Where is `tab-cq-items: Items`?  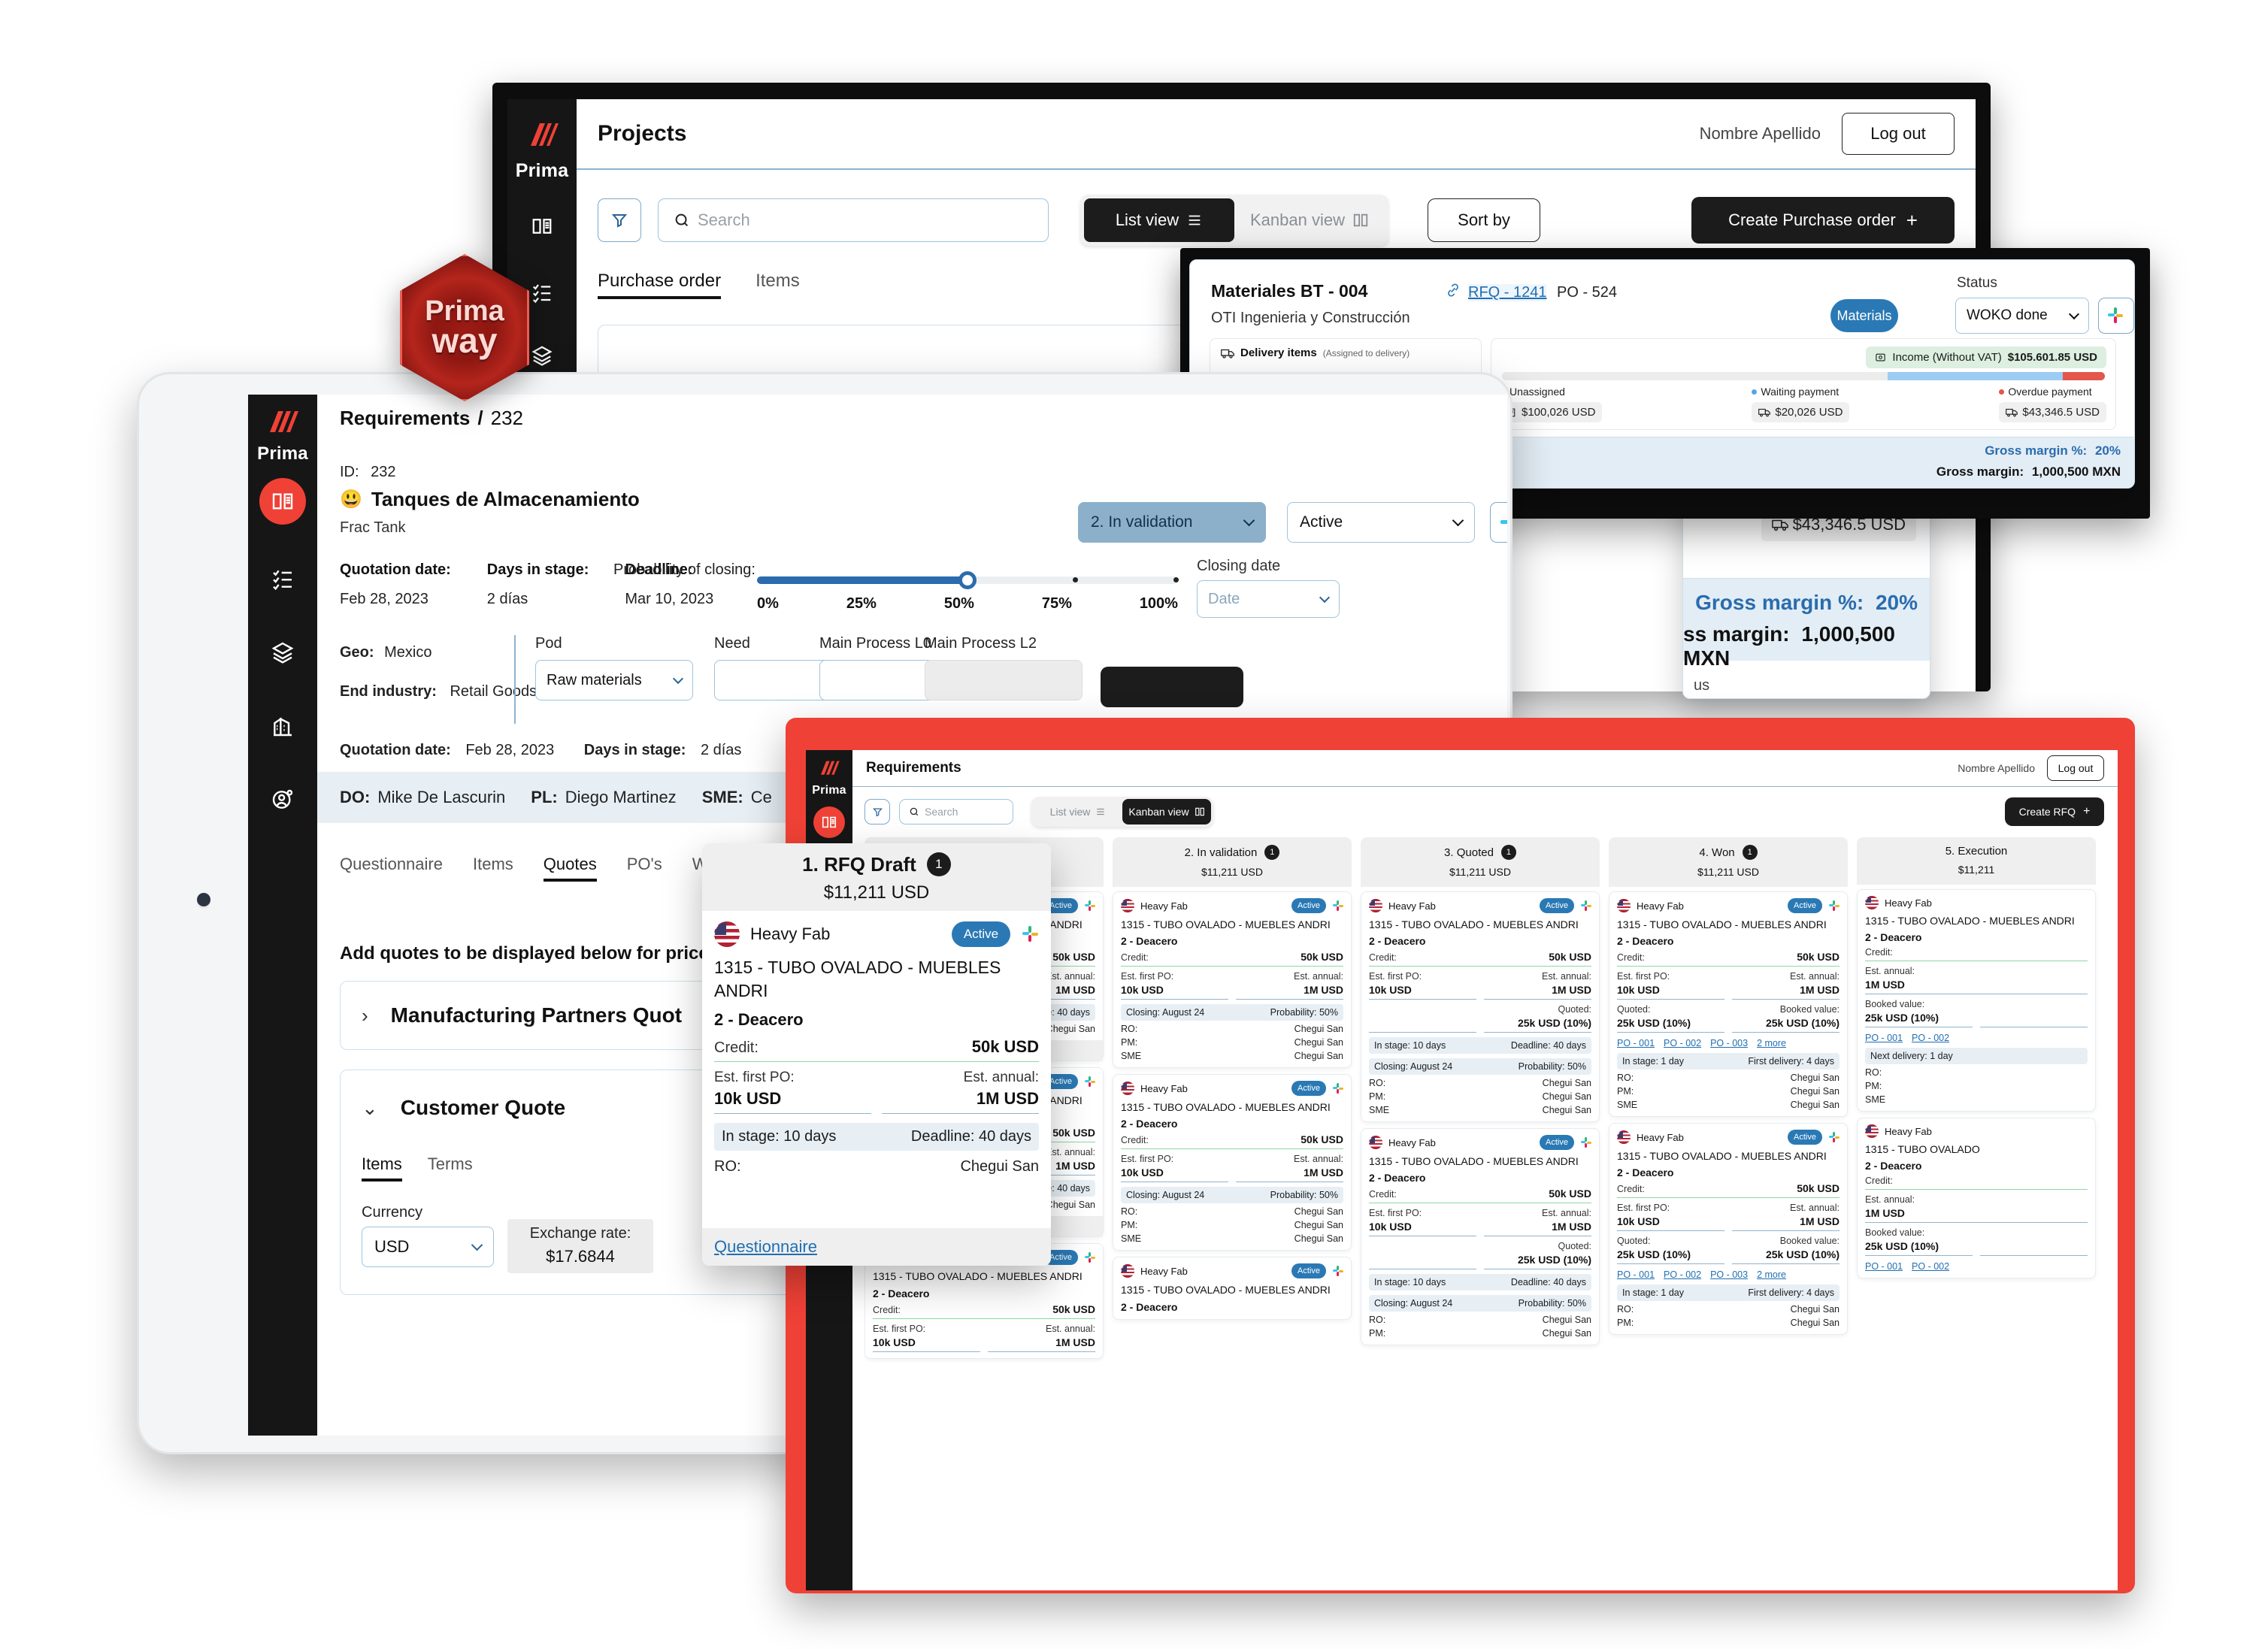
tab-cq-items: Items is located at coordinates (382, 1168).